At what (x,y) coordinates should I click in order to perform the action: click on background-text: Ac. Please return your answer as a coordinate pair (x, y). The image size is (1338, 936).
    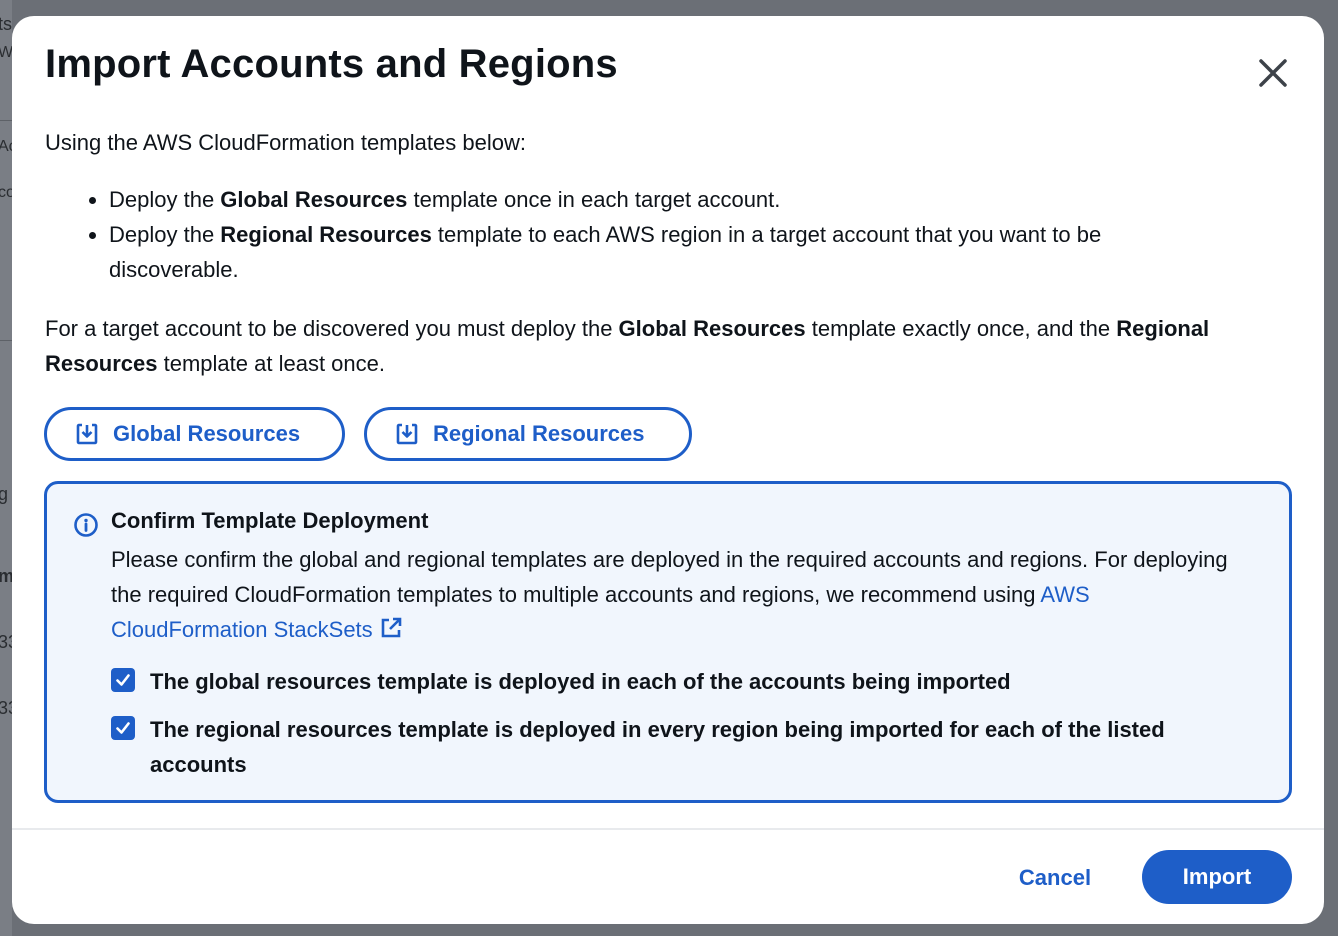
    Looking at the image, I should click on (6, 146).